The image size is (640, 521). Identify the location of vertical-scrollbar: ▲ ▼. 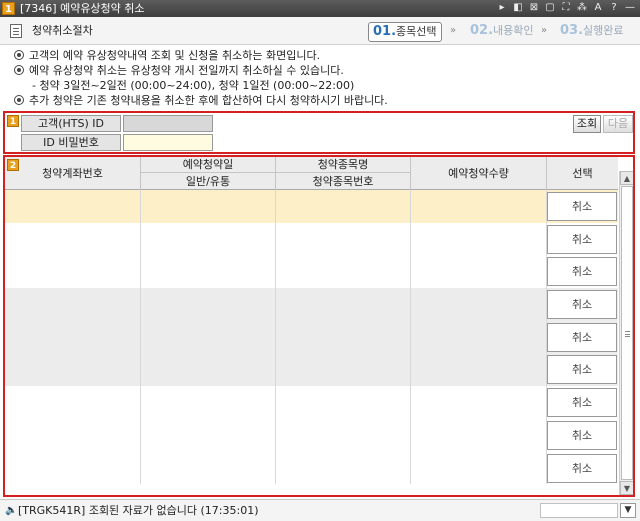
(626, 333).